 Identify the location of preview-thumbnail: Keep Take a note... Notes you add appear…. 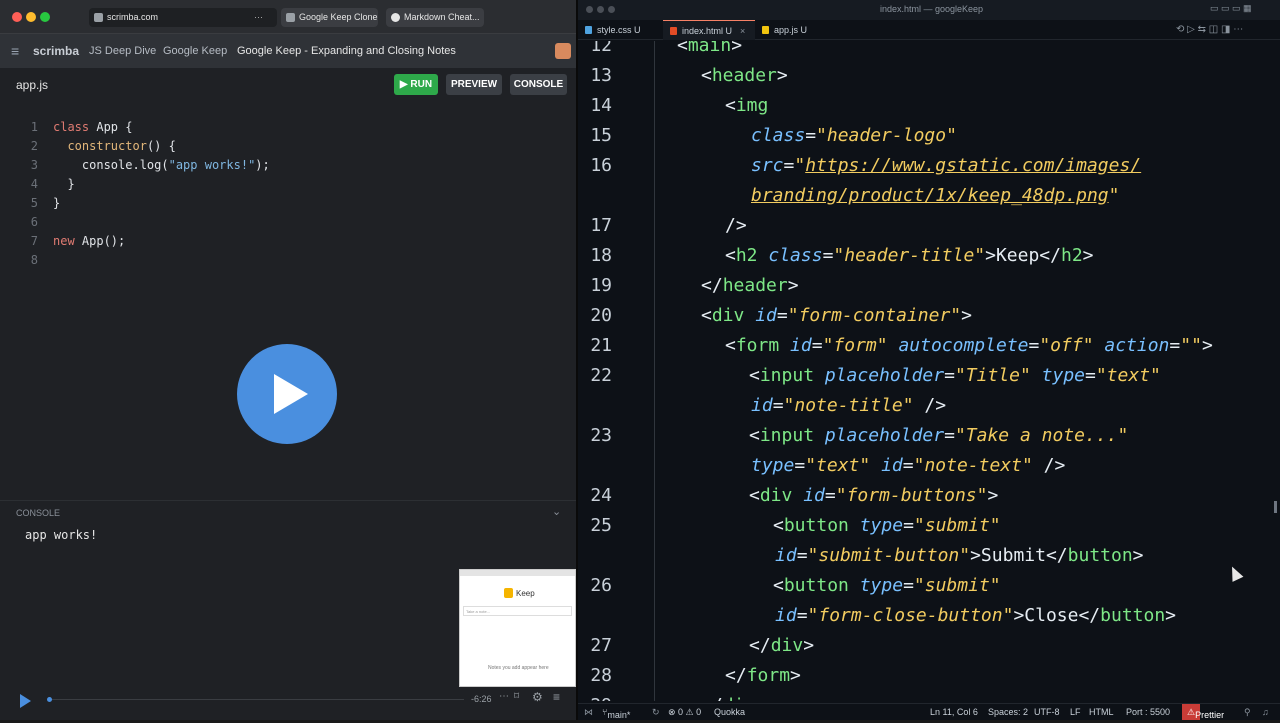
(517, 628).